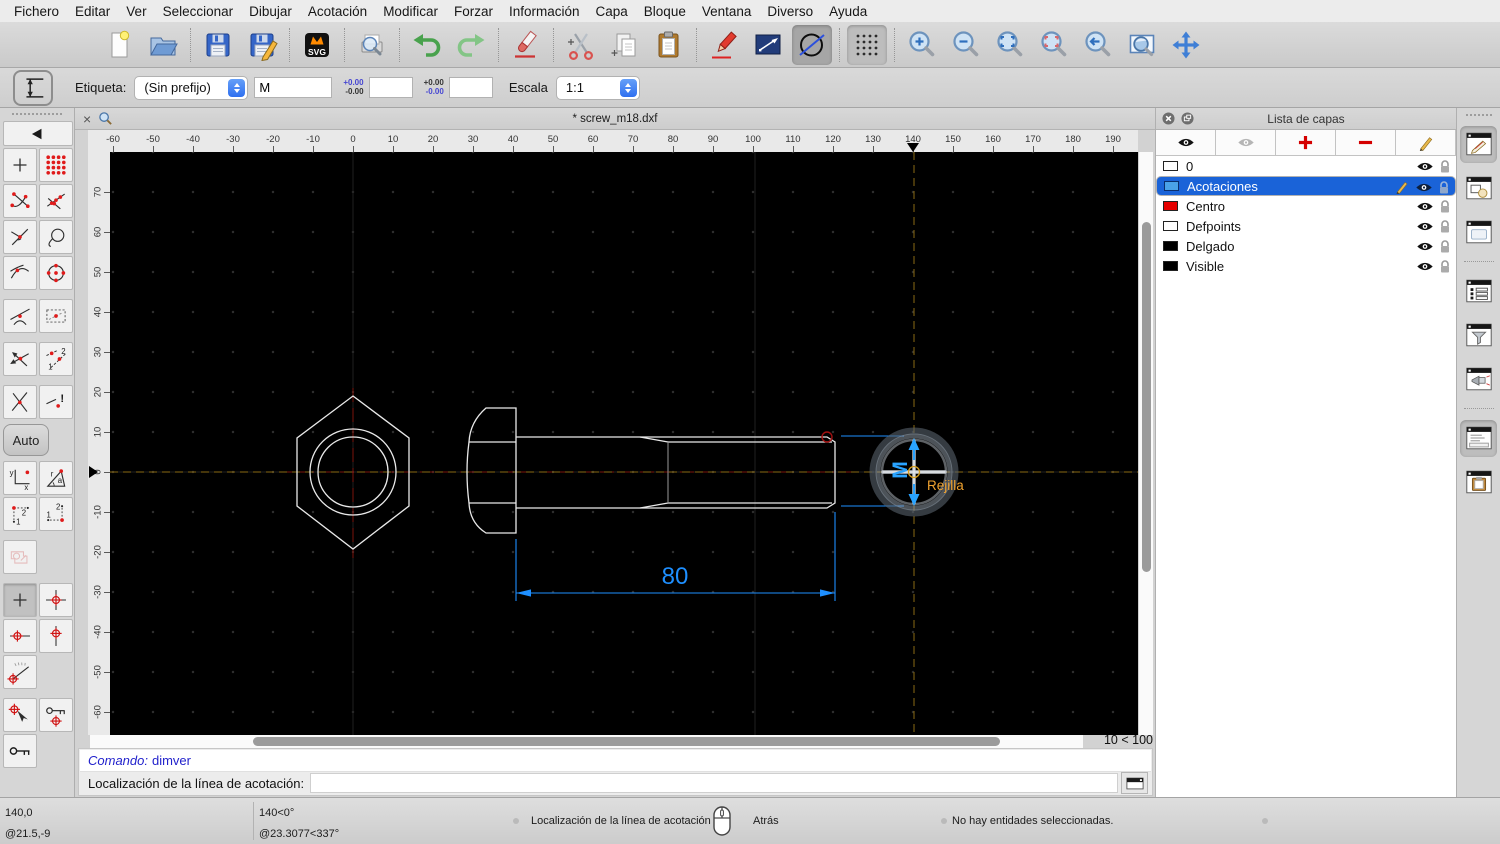 The height and width of the screenshot is (844, 1500). What do you see at coordinates (56, 402) in the screenshot?
I see `restriction-info-button: !` at bounding box center [56, 402].